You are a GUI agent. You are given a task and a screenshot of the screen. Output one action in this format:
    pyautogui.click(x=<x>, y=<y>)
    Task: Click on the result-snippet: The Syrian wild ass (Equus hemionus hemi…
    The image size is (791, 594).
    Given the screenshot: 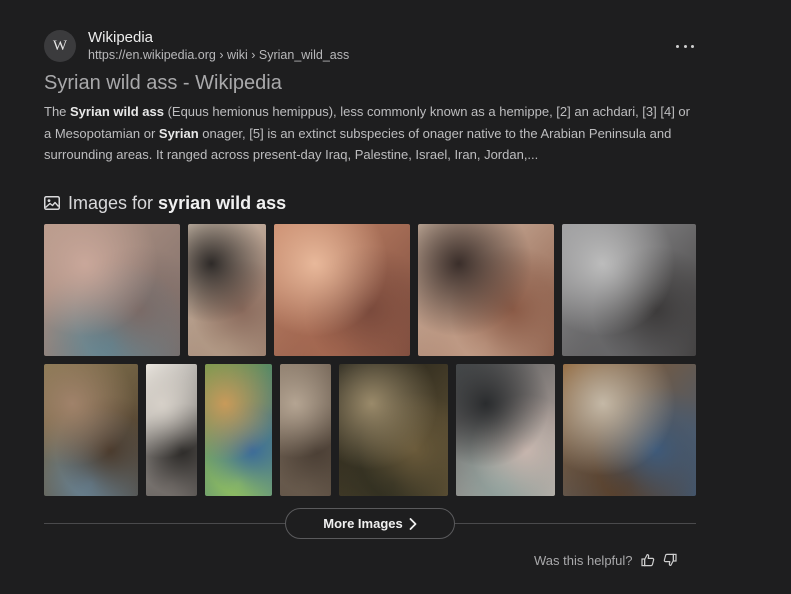 What is the action you would take?
    pyautogui.click(x=370, y=133)
    